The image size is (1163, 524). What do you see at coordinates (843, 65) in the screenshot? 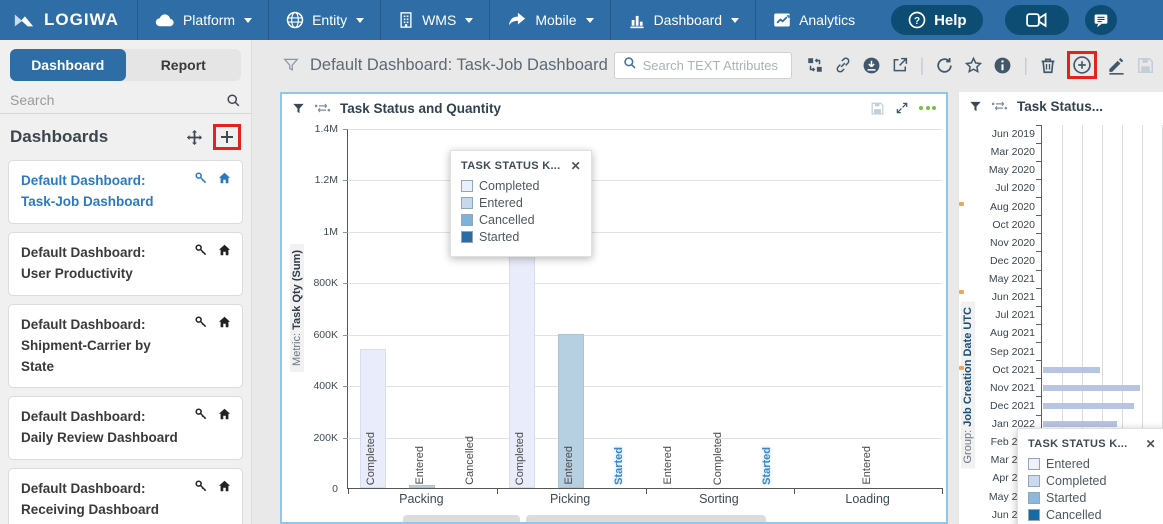
I see `link-icon` at bounding box center [843, 65].